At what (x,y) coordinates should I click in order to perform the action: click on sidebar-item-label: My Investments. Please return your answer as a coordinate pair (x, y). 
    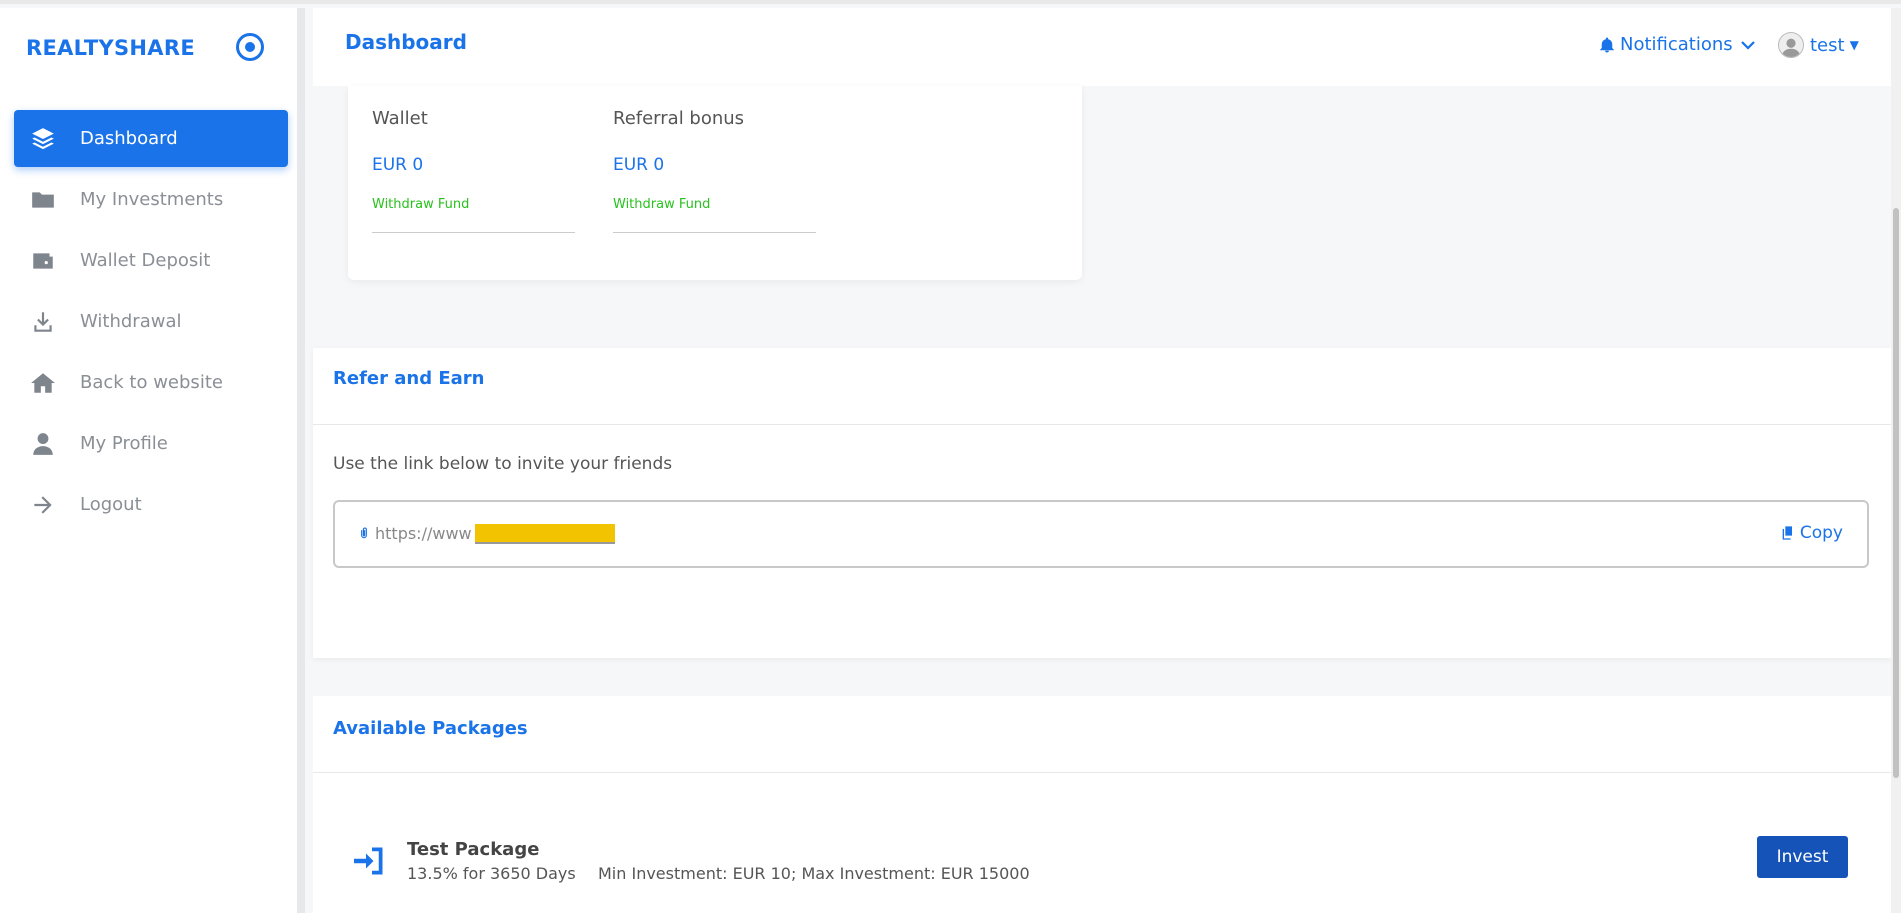
    Looking at the image, I should click on (152, 199).